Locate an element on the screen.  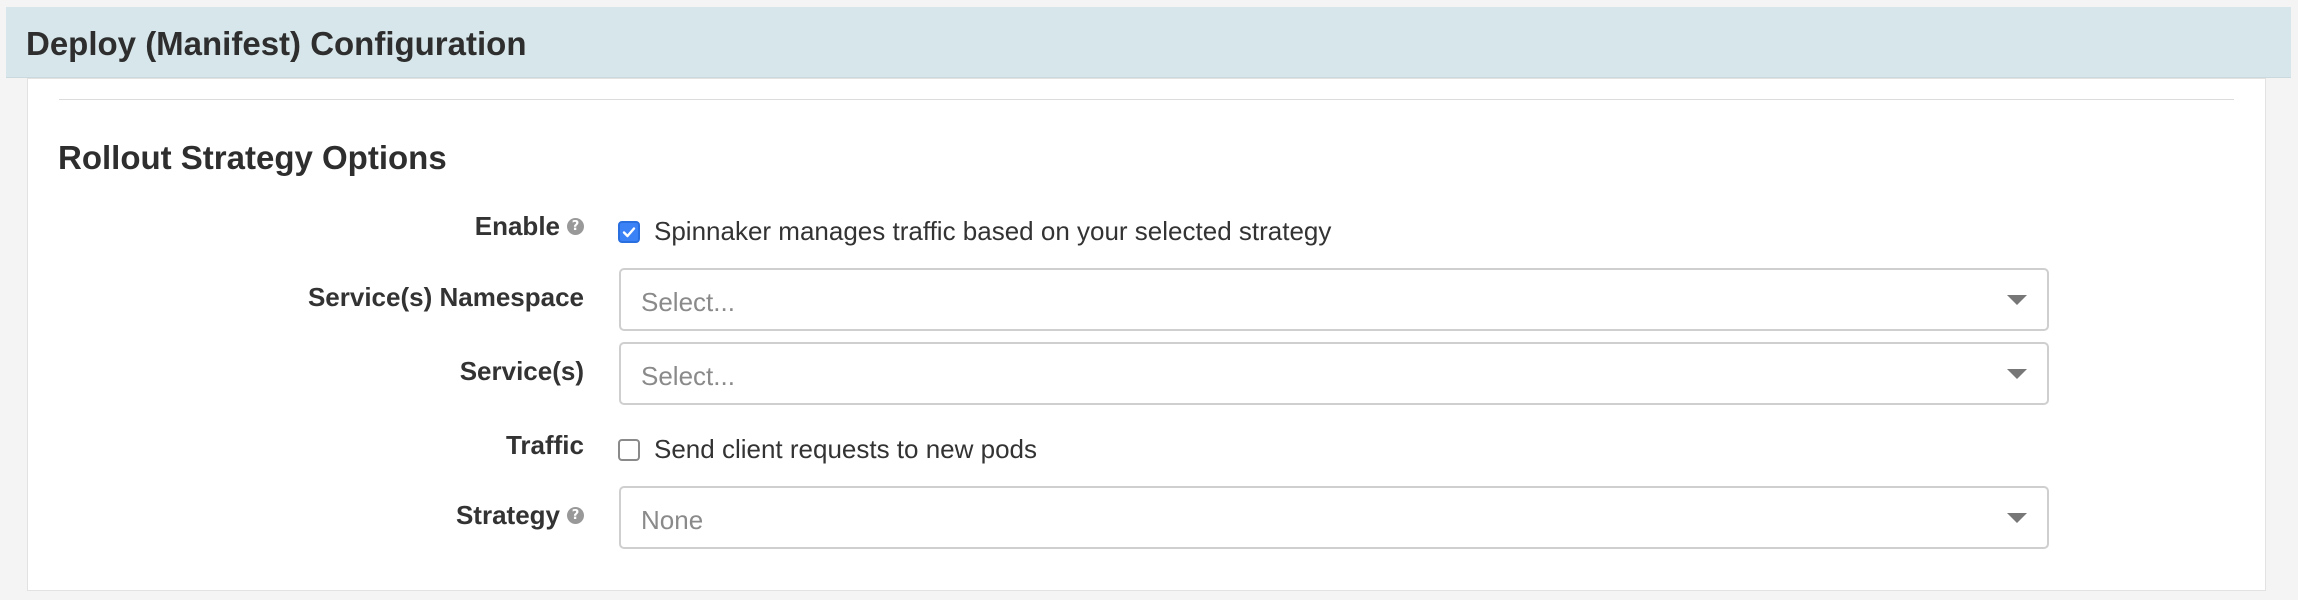
traffic-checkbox-label: Send client requests to new pods is located at coordinates (845, 449).